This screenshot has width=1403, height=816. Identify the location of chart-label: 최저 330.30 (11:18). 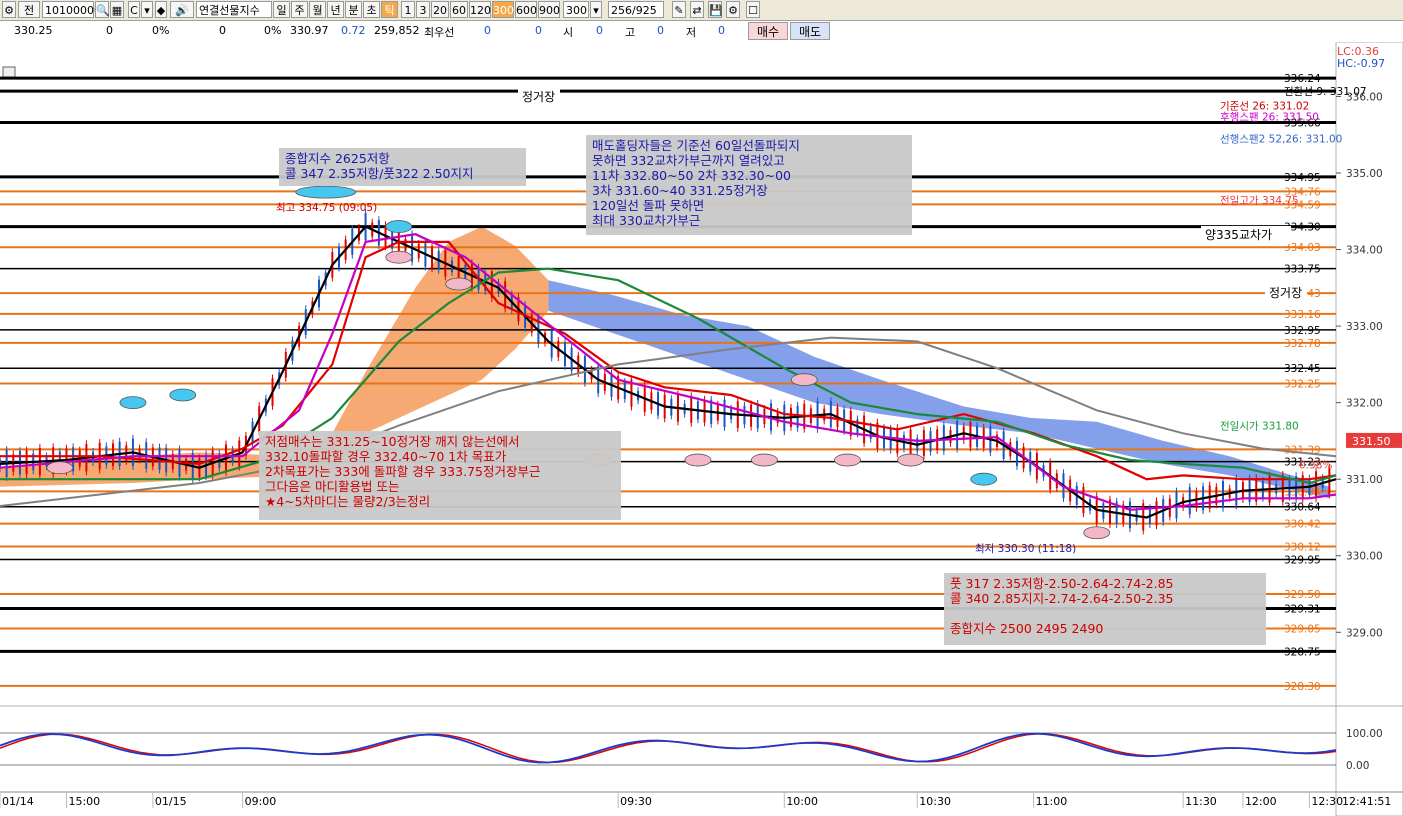
(1025, 549).